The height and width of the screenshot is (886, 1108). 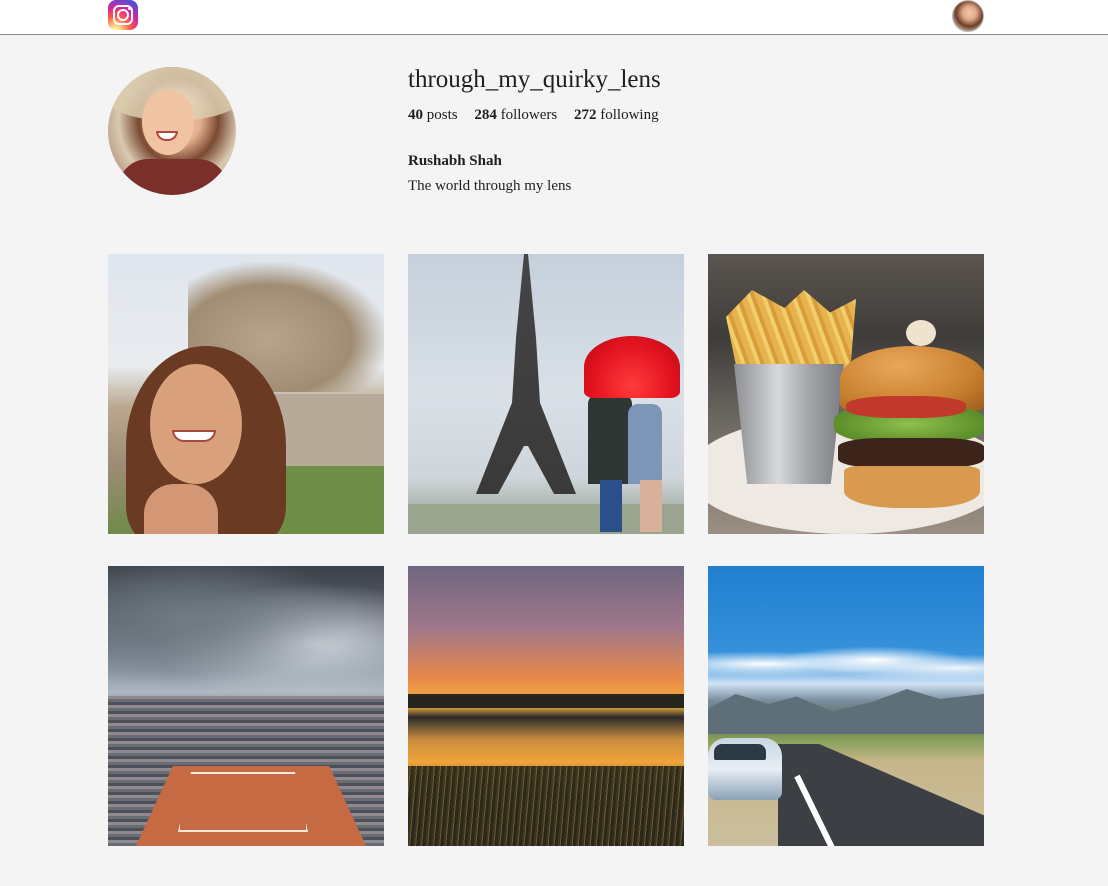 What do you see at coordinates (632, 367) in the screenshot?
I see `red-umbrella` at bounding box center [632, 367].